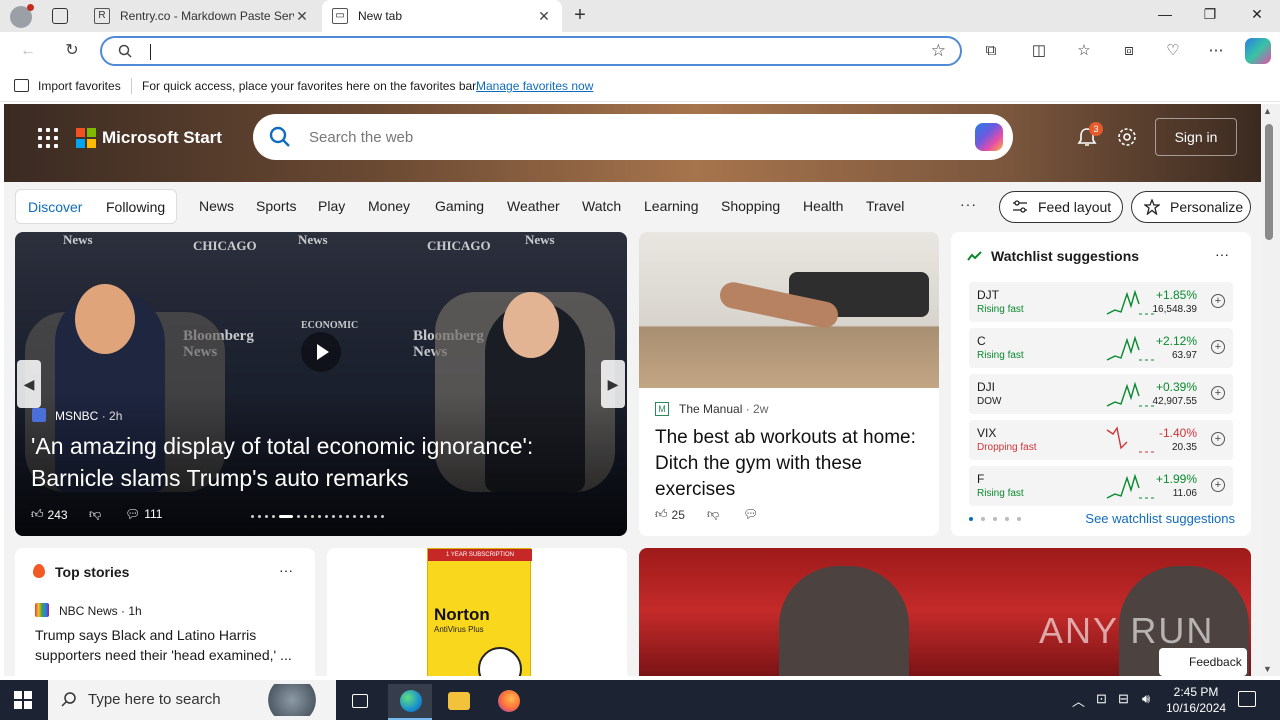  What do you see at coordinates (389, 206) in the screenshot?
I see `category-money: Money` at bounding box center [389, 206].